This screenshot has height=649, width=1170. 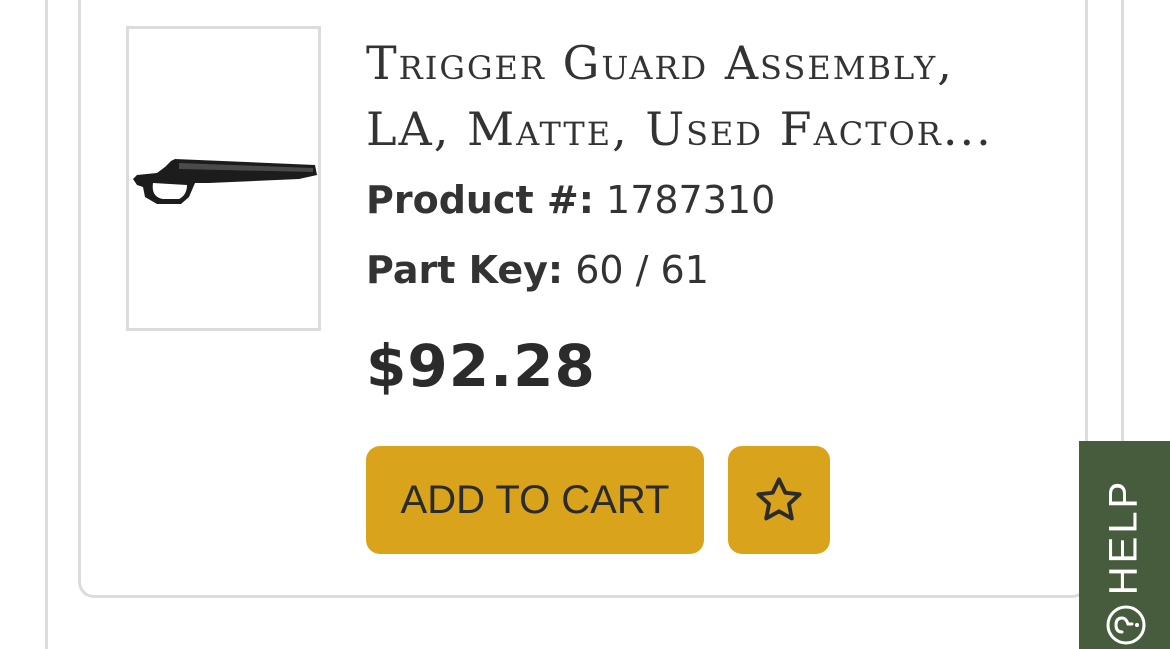 What do you see at coordinates (481, 366) in the screenshot?
I see `product-price: $92.28` at bounding box center [481, 366].